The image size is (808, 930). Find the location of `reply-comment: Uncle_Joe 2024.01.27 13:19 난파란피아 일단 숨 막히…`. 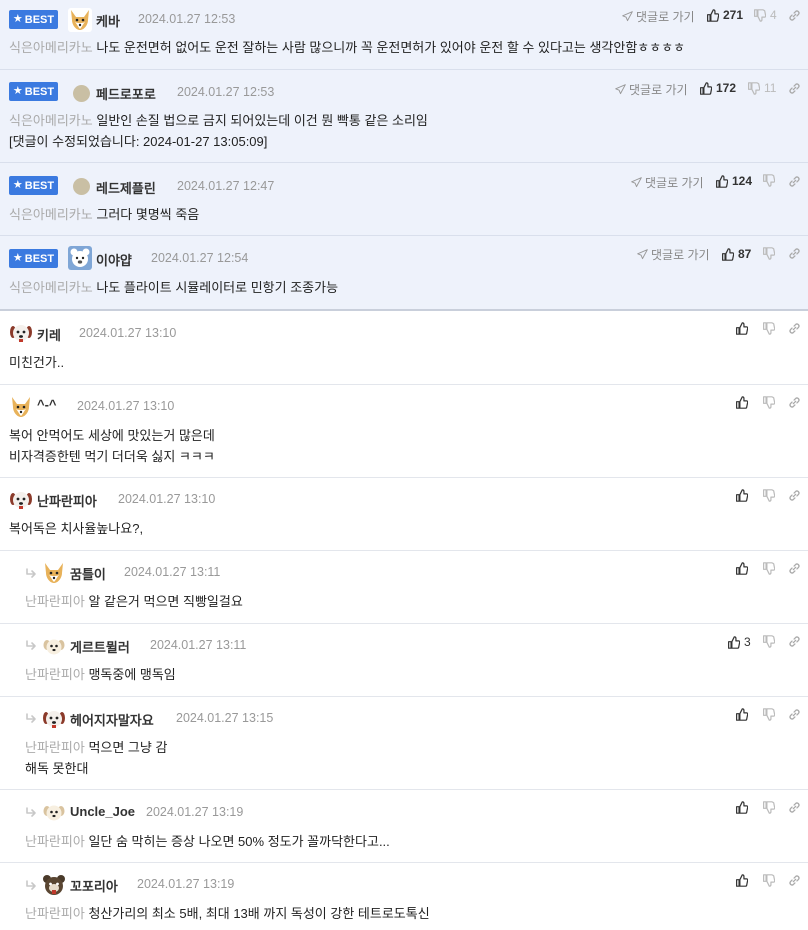

reply-comment: Uncle_Joe 2024.01.27 13:19 난파란피아 일단 숨 막히… is located at coordinates (404, 826).